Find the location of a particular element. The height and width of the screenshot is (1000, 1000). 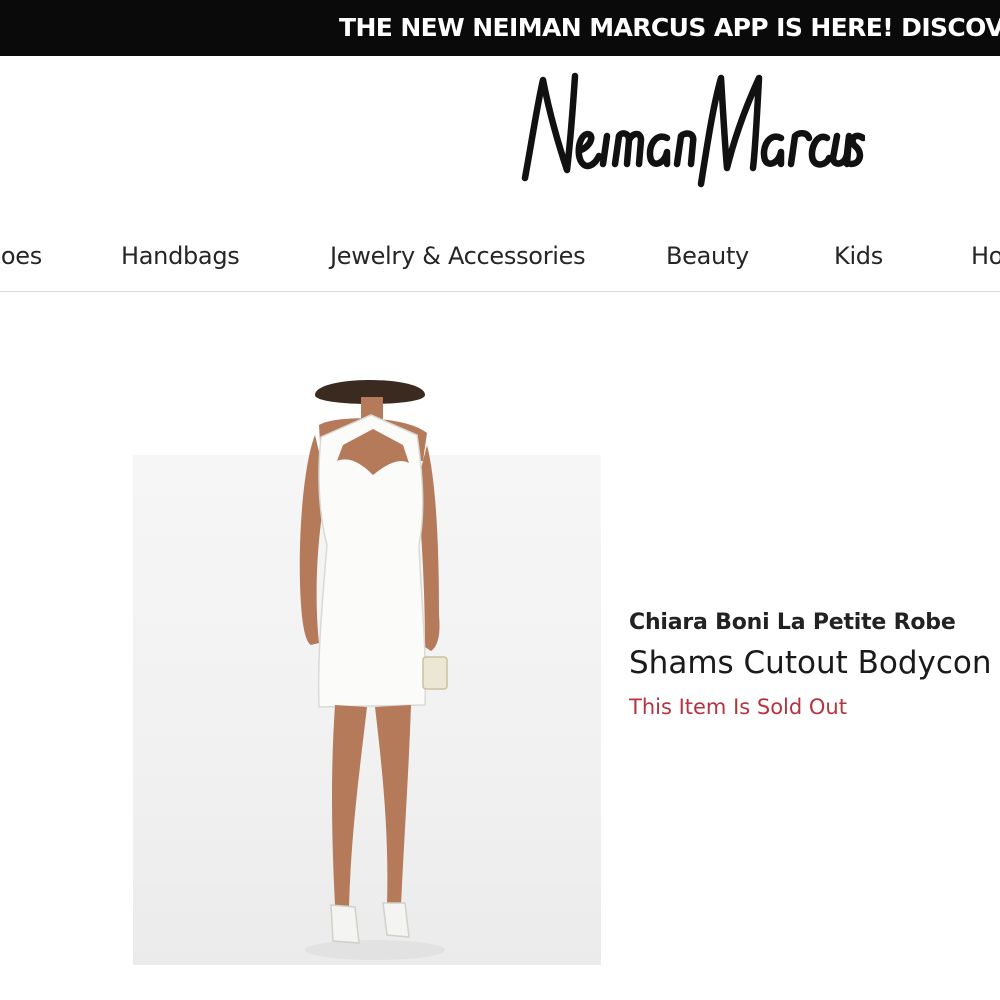

nav-item-handbags: Handbags is located at coordinates (180, 256).